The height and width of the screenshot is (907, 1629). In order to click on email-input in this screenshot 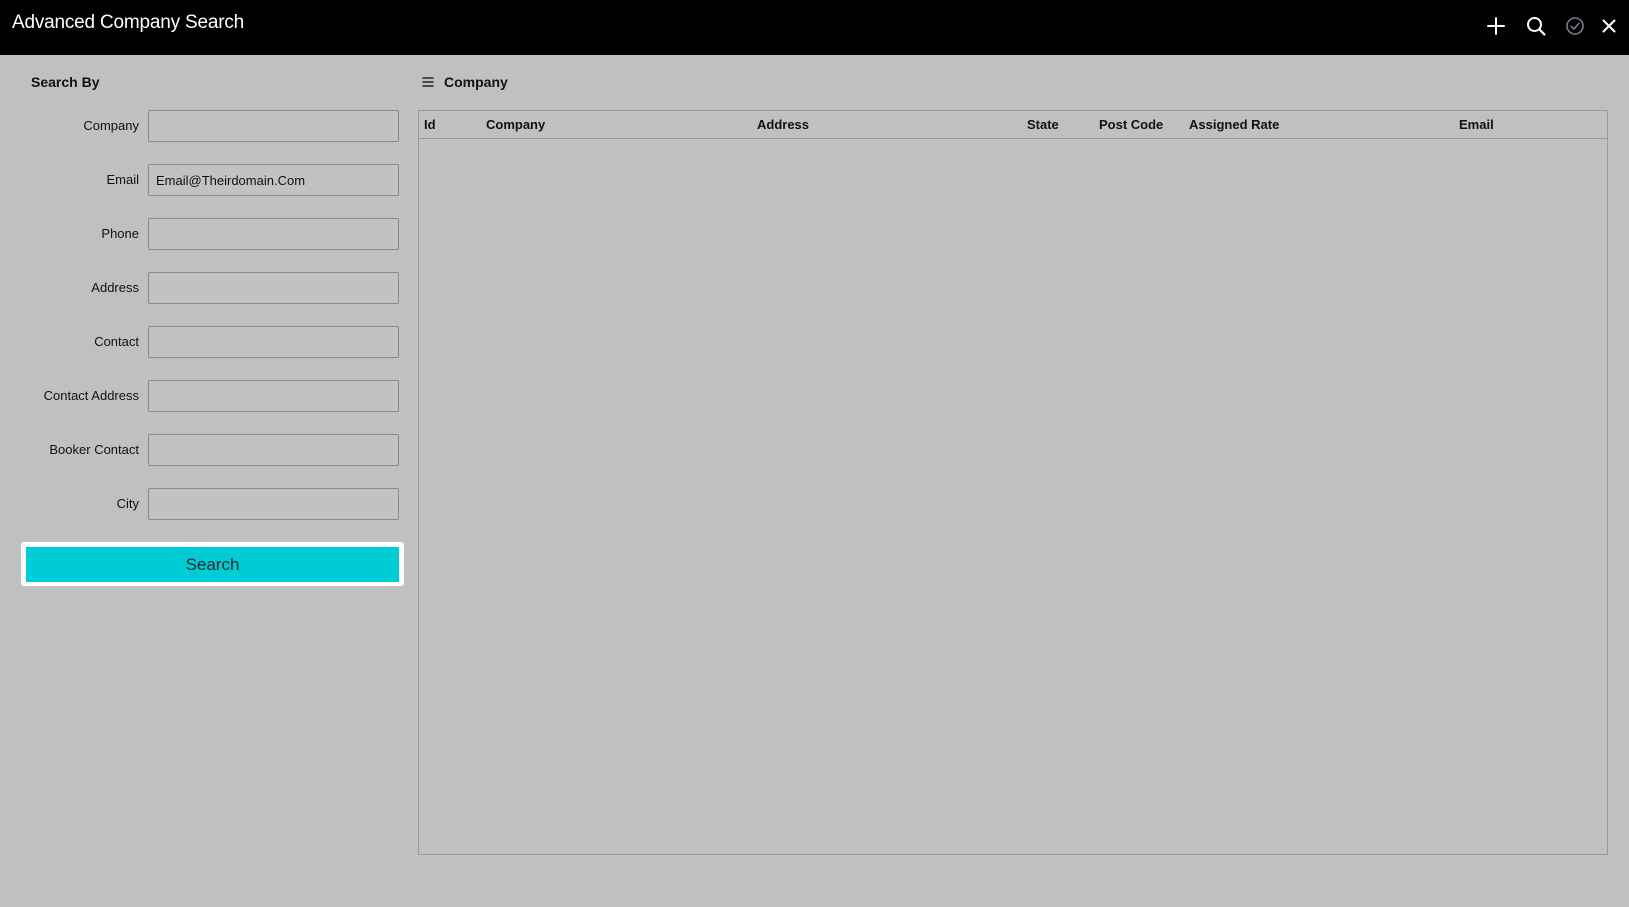, I will do `click(273, 180)`.